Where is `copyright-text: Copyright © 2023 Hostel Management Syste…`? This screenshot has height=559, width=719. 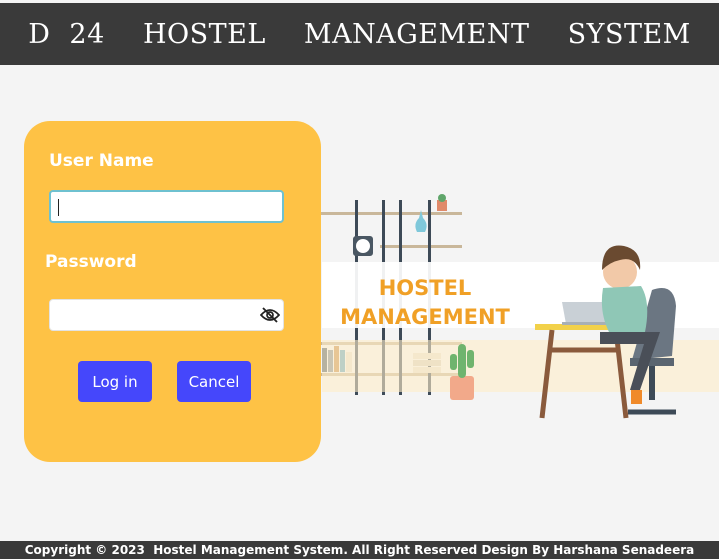 copyright-text: Copyright © 2023 Hostel Management Syste… is located at coordinates (359, 550).